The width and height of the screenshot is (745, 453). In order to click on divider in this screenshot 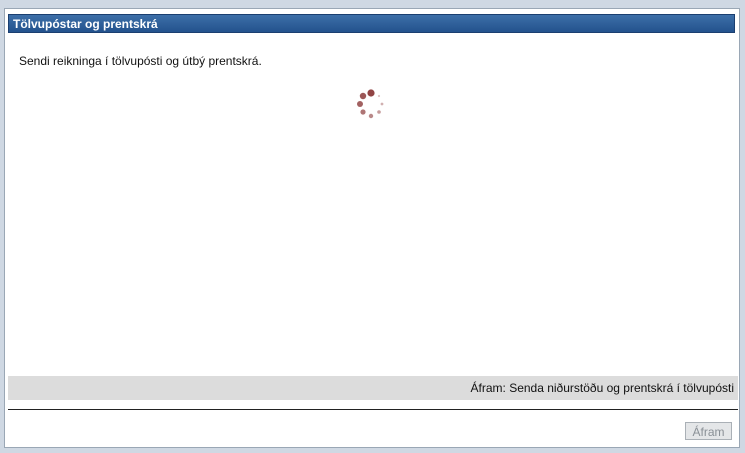, I will do `click(373, 409)`.